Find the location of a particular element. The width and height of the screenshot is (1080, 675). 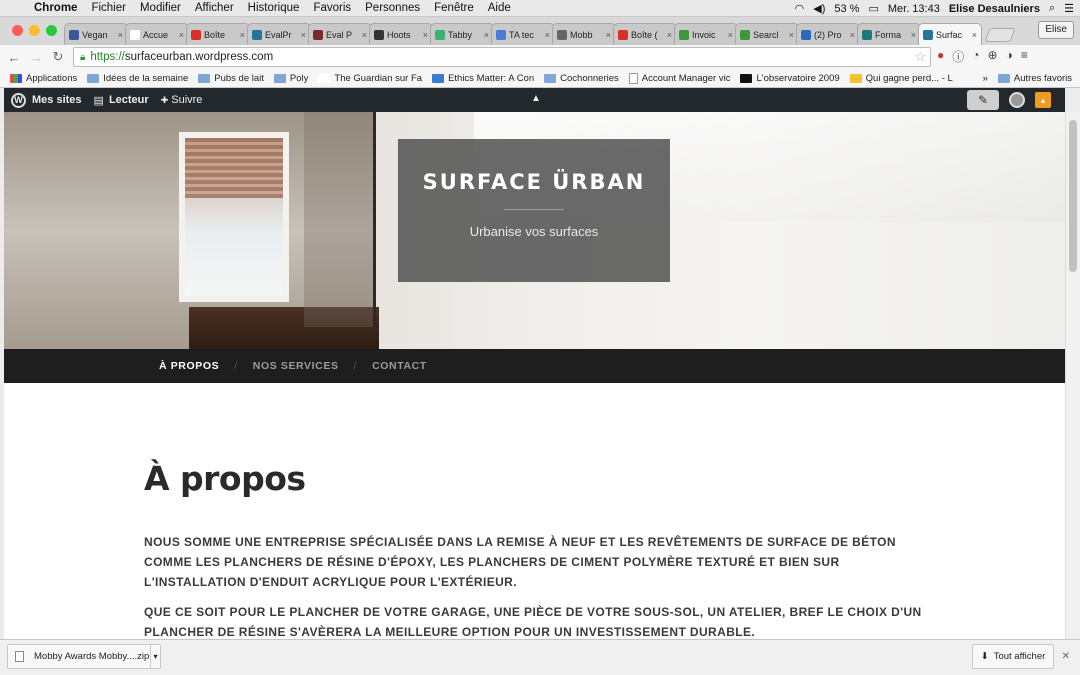

user-name: Elise Desaulniers is located at coordinates (994, 9).